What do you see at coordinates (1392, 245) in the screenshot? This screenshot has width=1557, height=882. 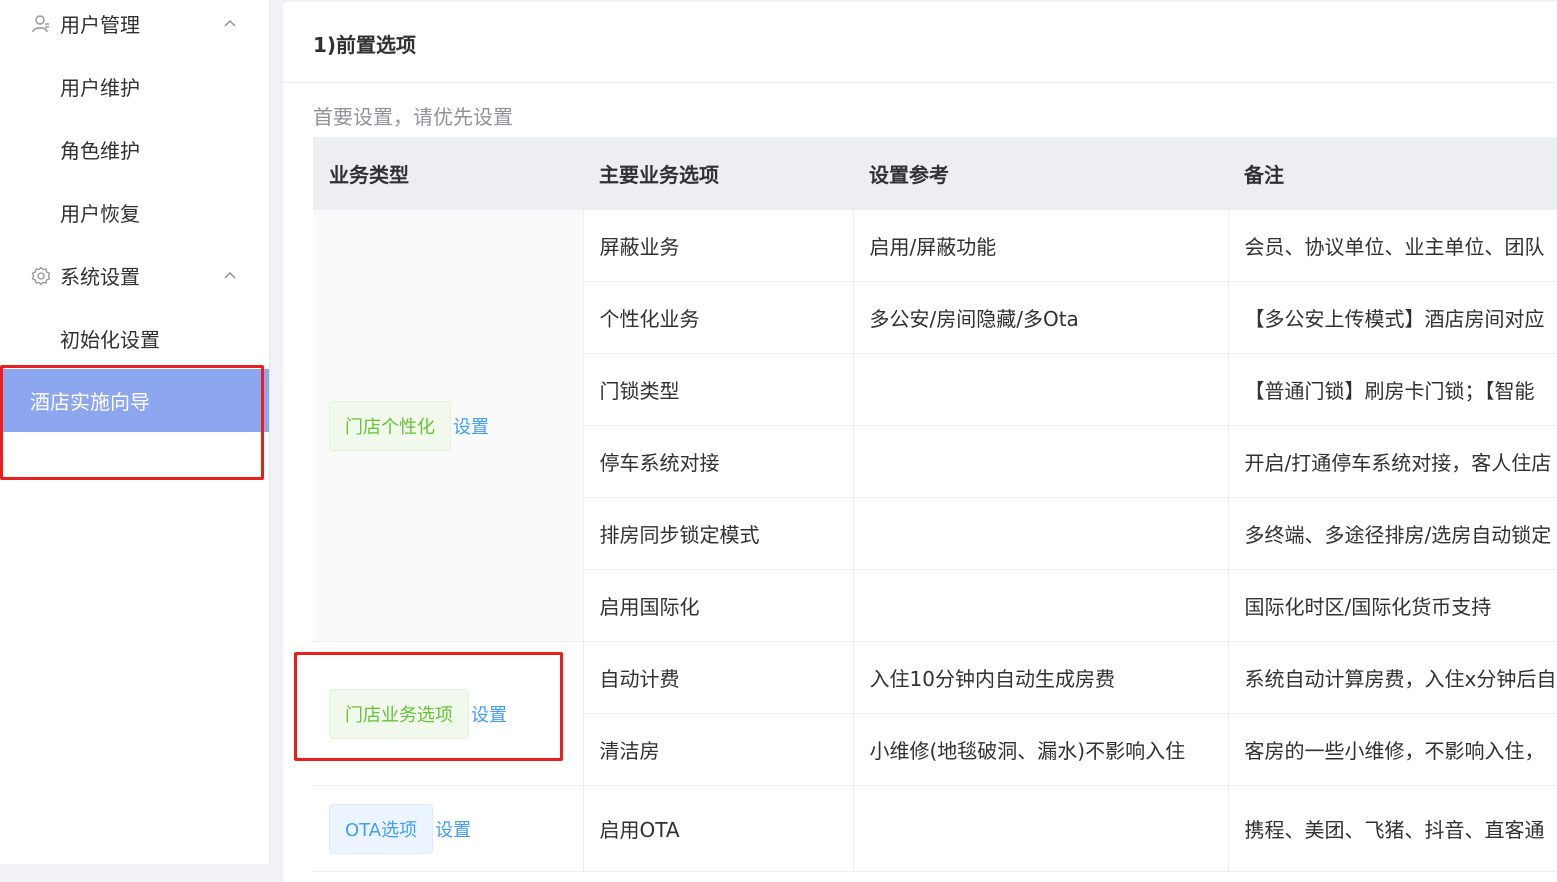 I see `note-cell: 会员、协议单位、业主单位、团队` at bounding box center [1392, 245].